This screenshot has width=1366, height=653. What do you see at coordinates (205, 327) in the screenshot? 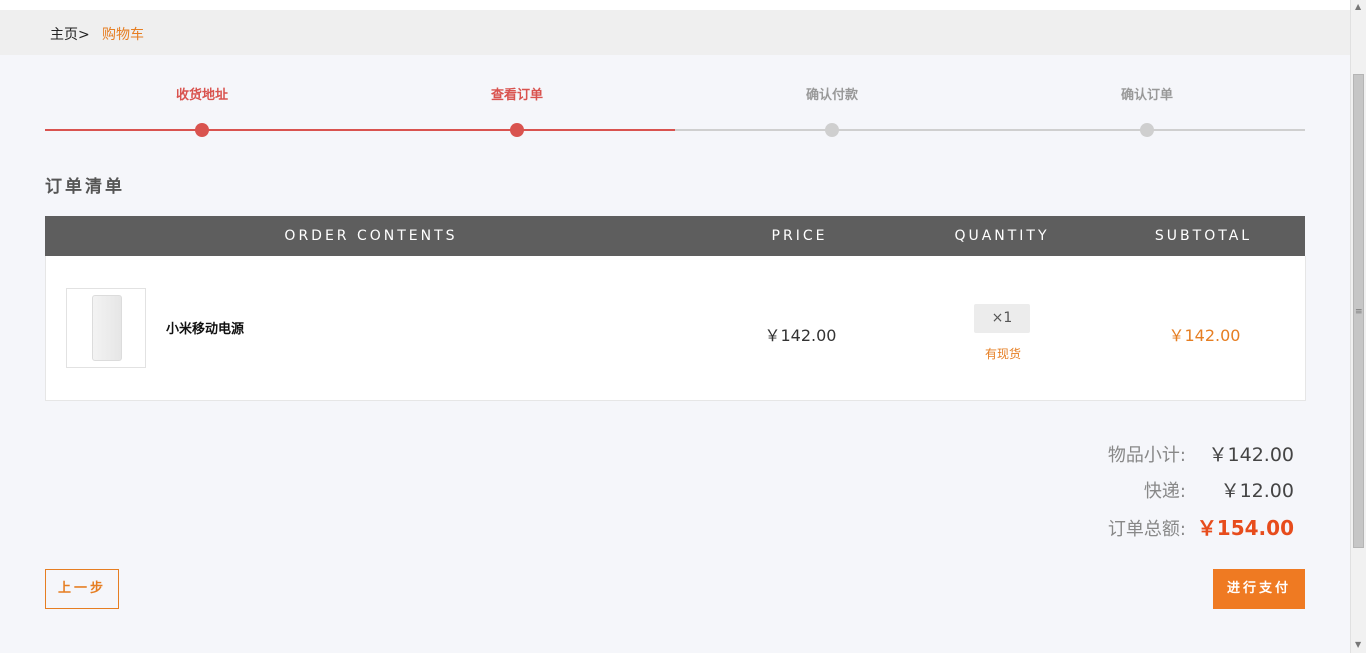
I see `product-name: 小米移动电源` at bounding box center [205, 327].